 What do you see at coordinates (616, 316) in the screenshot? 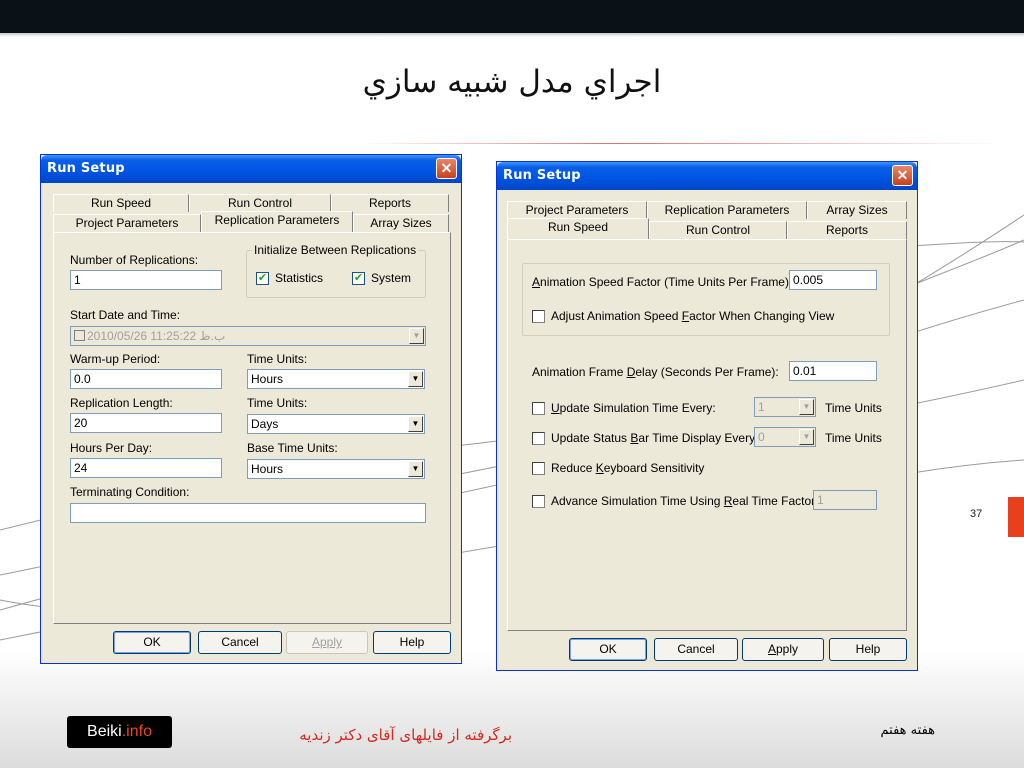
I see `adjust-pre: Adjust Animation Speed` at bounding box center [616, 316].